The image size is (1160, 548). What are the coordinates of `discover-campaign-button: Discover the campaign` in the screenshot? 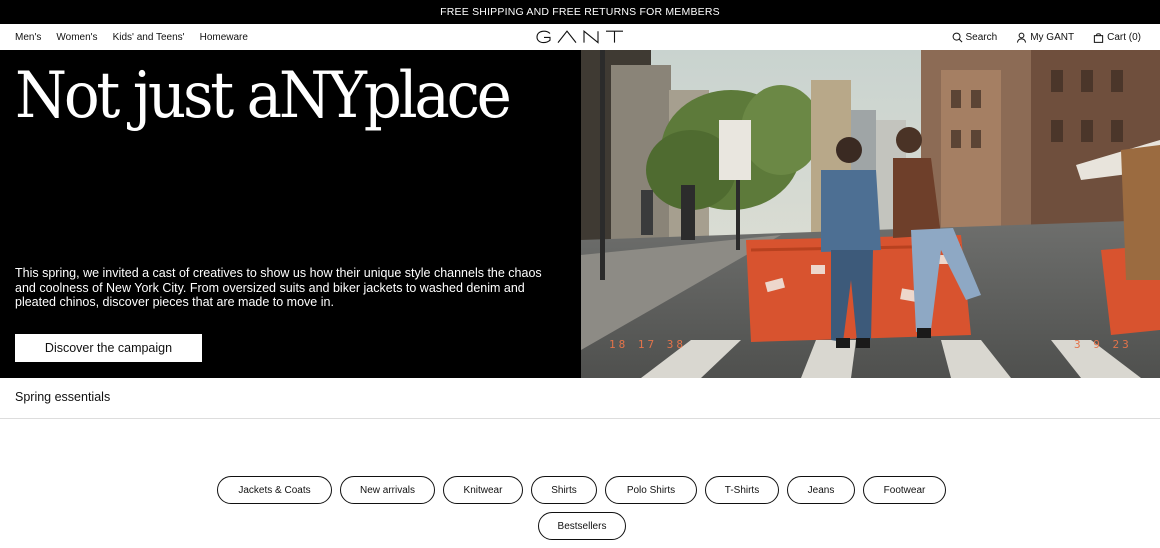 It's located at (108, 348).